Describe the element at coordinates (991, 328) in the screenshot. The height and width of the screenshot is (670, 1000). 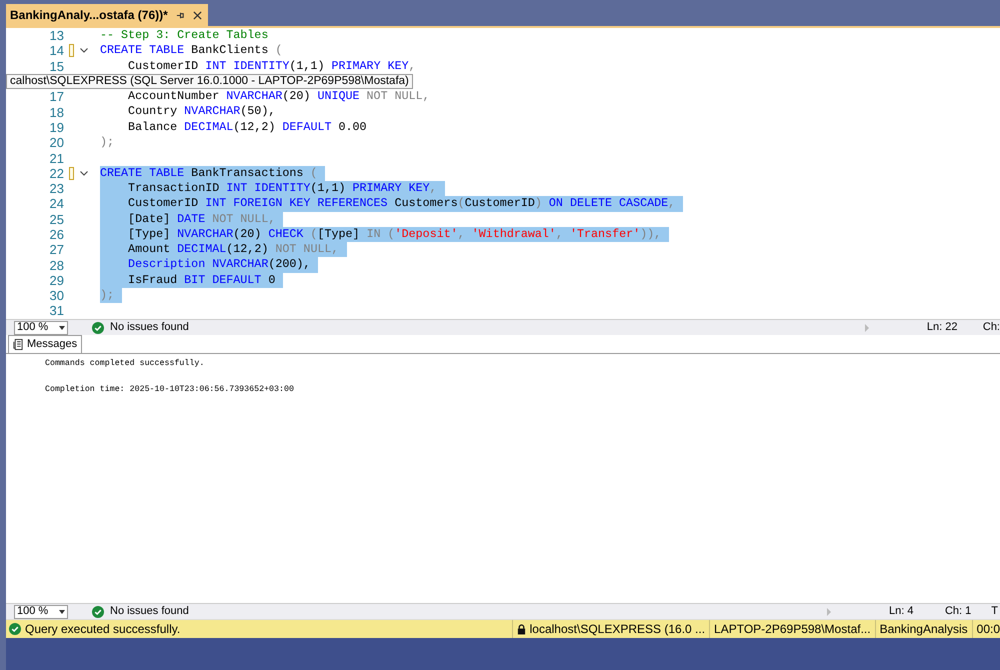
I see `column-indicator: Ch:` at that location.